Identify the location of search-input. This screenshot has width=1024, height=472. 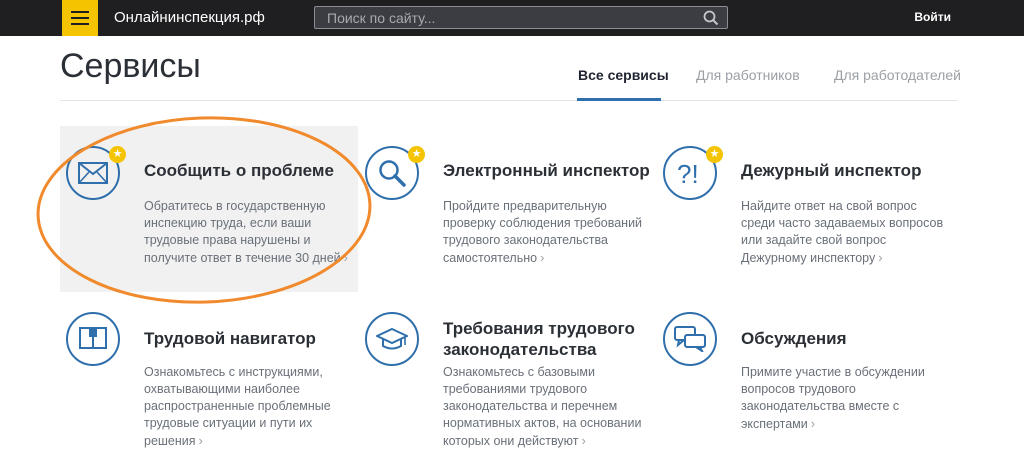
(505, 17).